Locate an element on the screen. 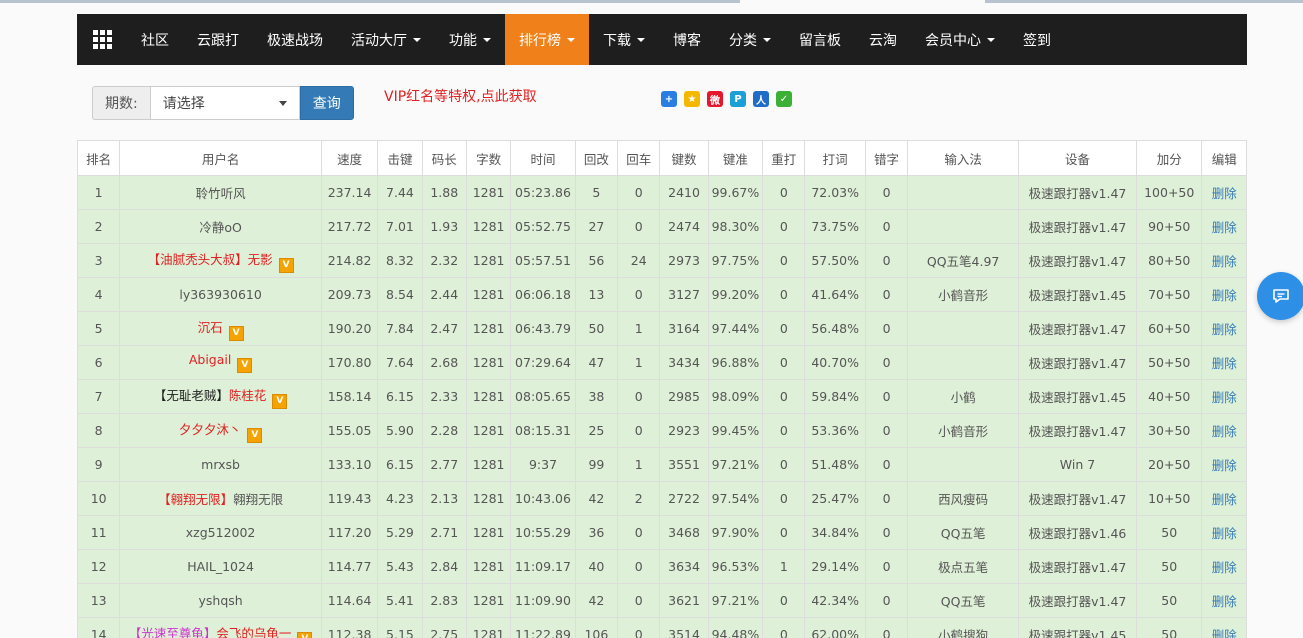 The height and width of the screenshot is (638, 1303). nav-item: 活动大厅 is located at coordinates (386, 39).